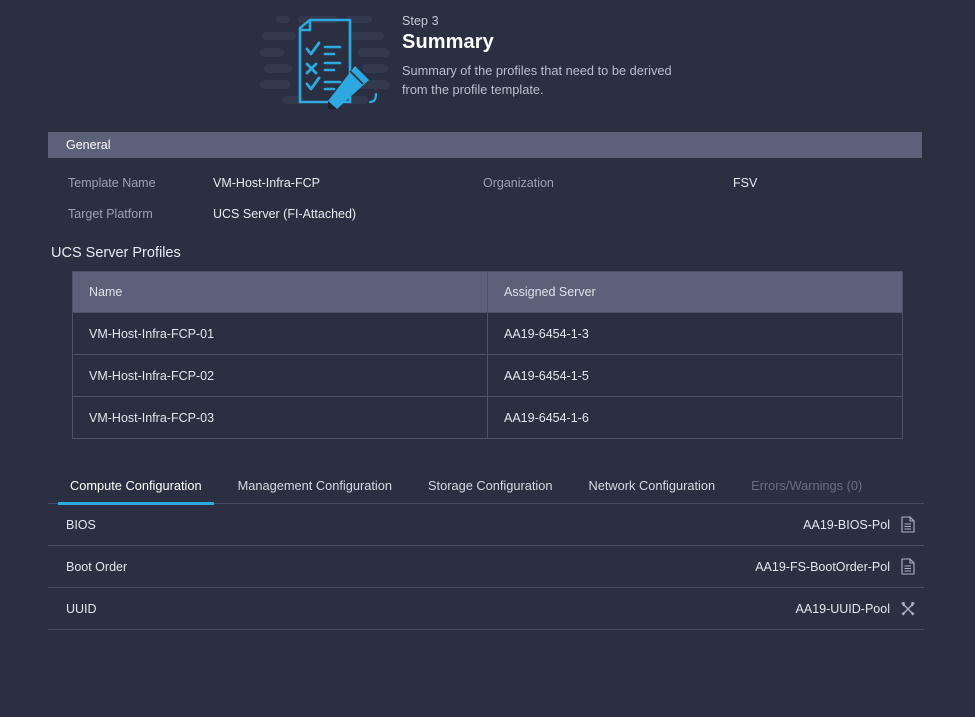 The width and height of the screenshot is (975, 717). I want to click on tab-storage-configuration: Storage Configuration, so click(490, 490).